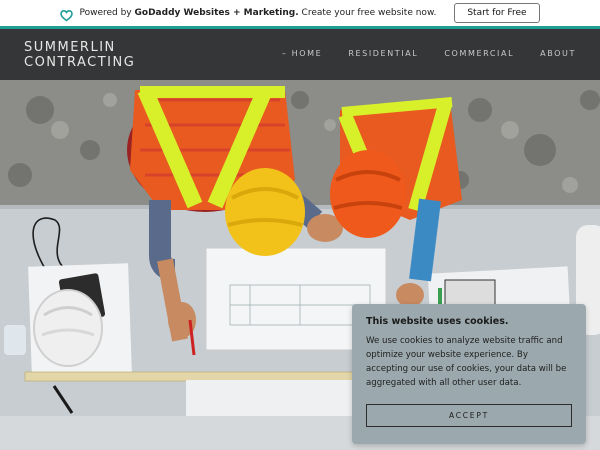  I want to click on brand-line-1: SUMMERLIN, so click(70, 47).